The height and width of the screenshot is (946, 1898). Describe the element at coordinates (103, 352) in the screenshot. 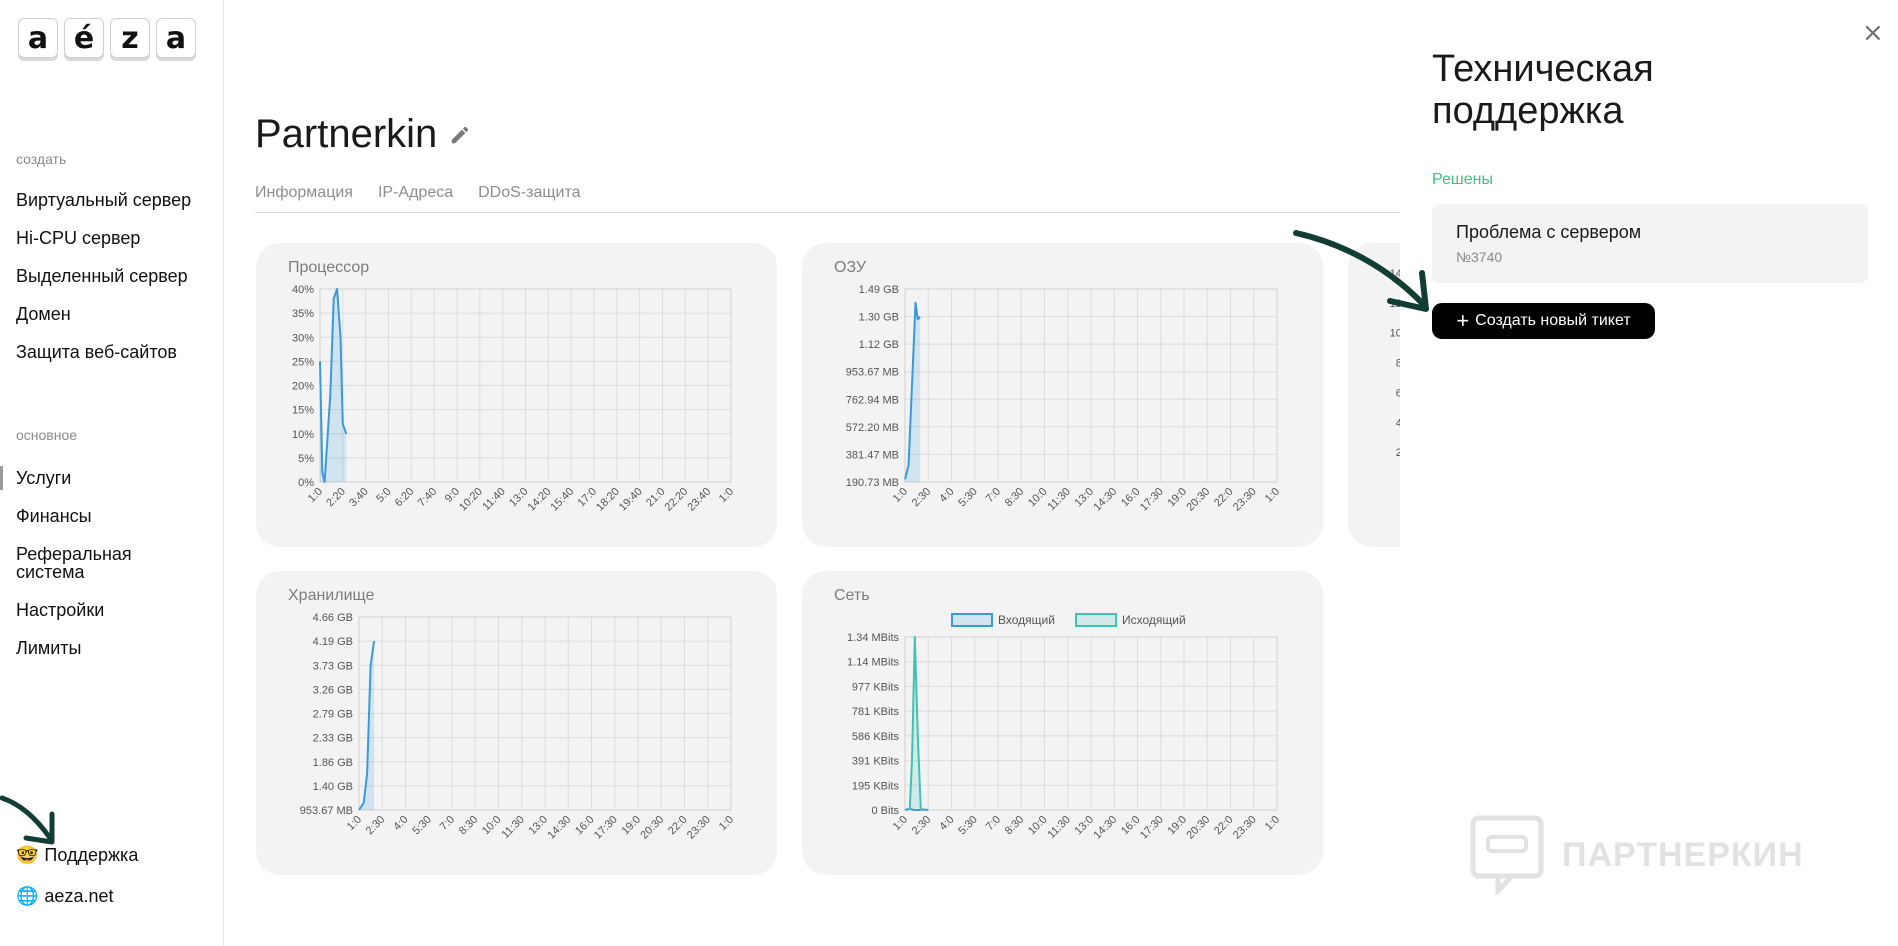

I see `sidebar-item-website-protection: Защита веб-сайтов` at that location.